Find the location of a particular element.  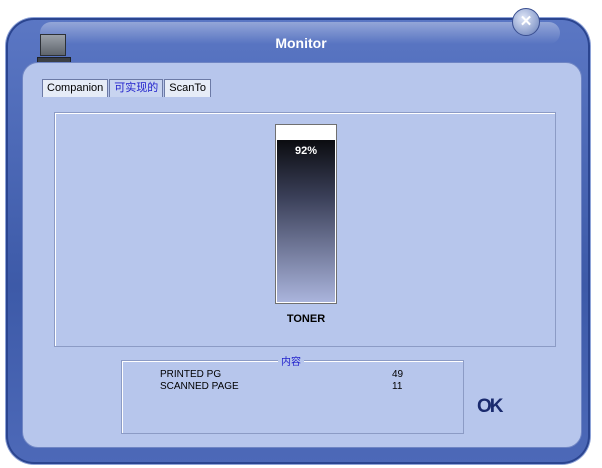

printed-pages-label: PRINTED PG is located at coordinates (191, 374).